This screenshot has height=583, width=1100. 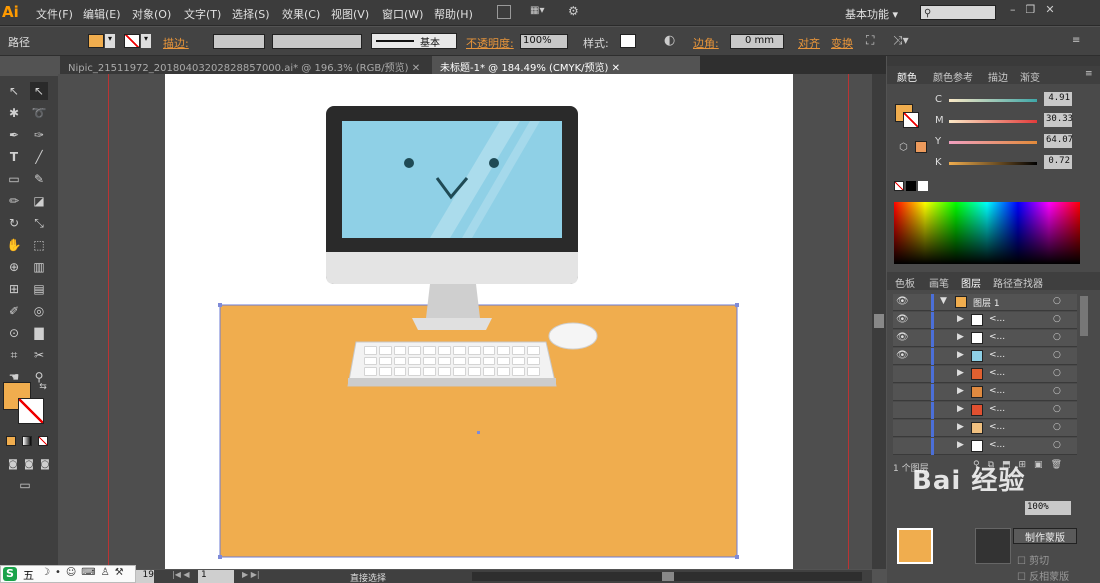 I want to click on zoom-field: 19, so click(x=145, y=576).